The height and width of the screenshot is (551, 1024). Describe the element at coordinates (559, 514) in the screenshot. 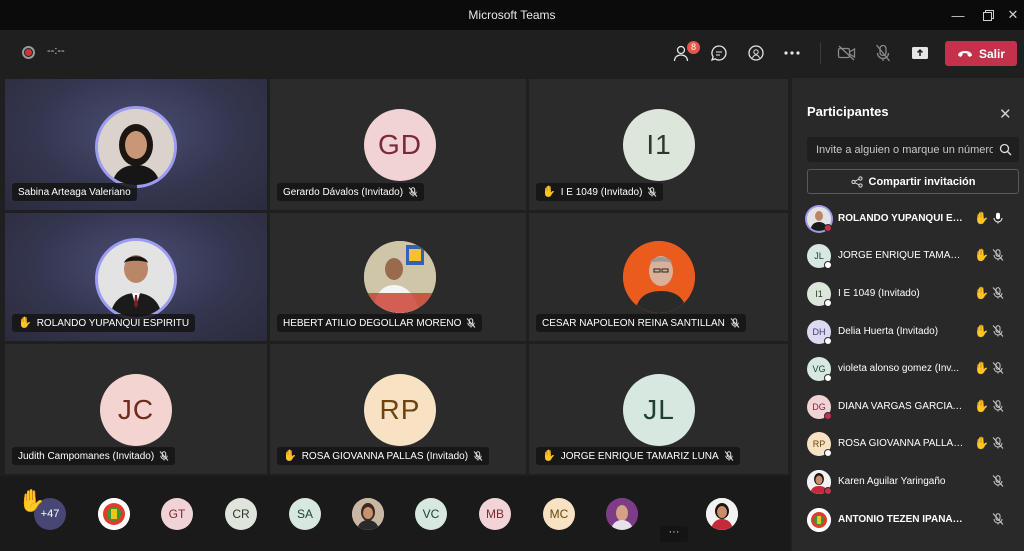

I see `strip-avatar: MC` at that location.